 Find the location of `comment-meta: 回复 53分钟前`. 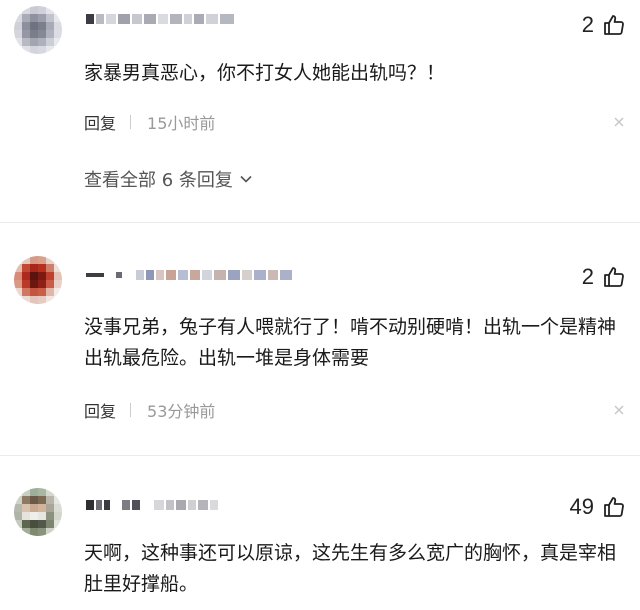

comment-meta: 回复 53分钟前 is located at coordinates (149, 410).